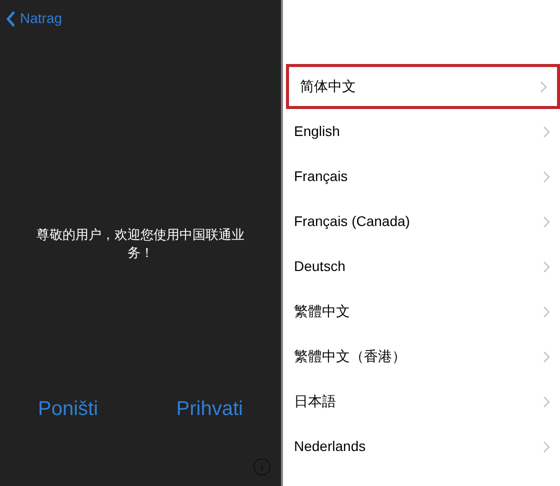  What do you see at coordinates (315, 401) in the screenshot?
I see `language-label: 日本語` at bounding box center [315, 401].